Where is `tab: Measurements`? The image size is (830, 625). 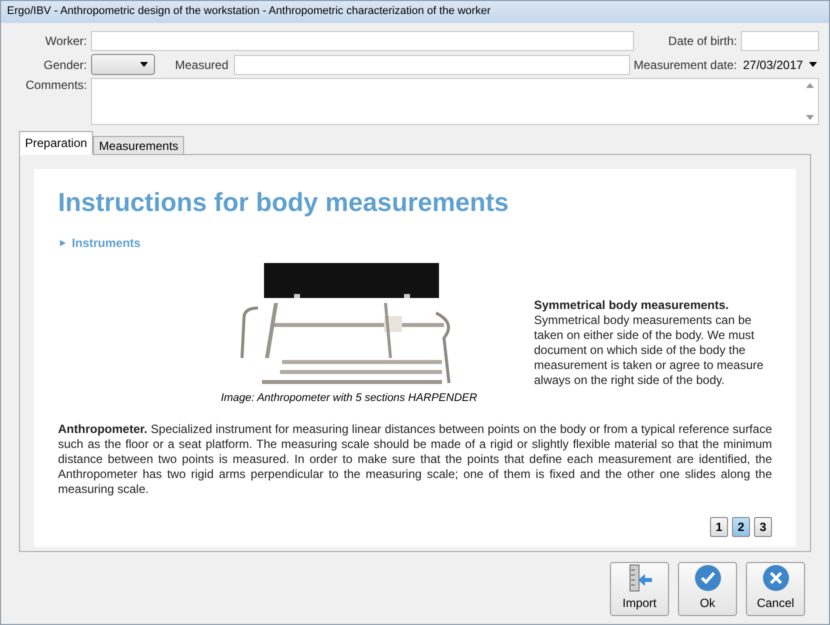
tab: Measurements is located at coordinates (138, 145).